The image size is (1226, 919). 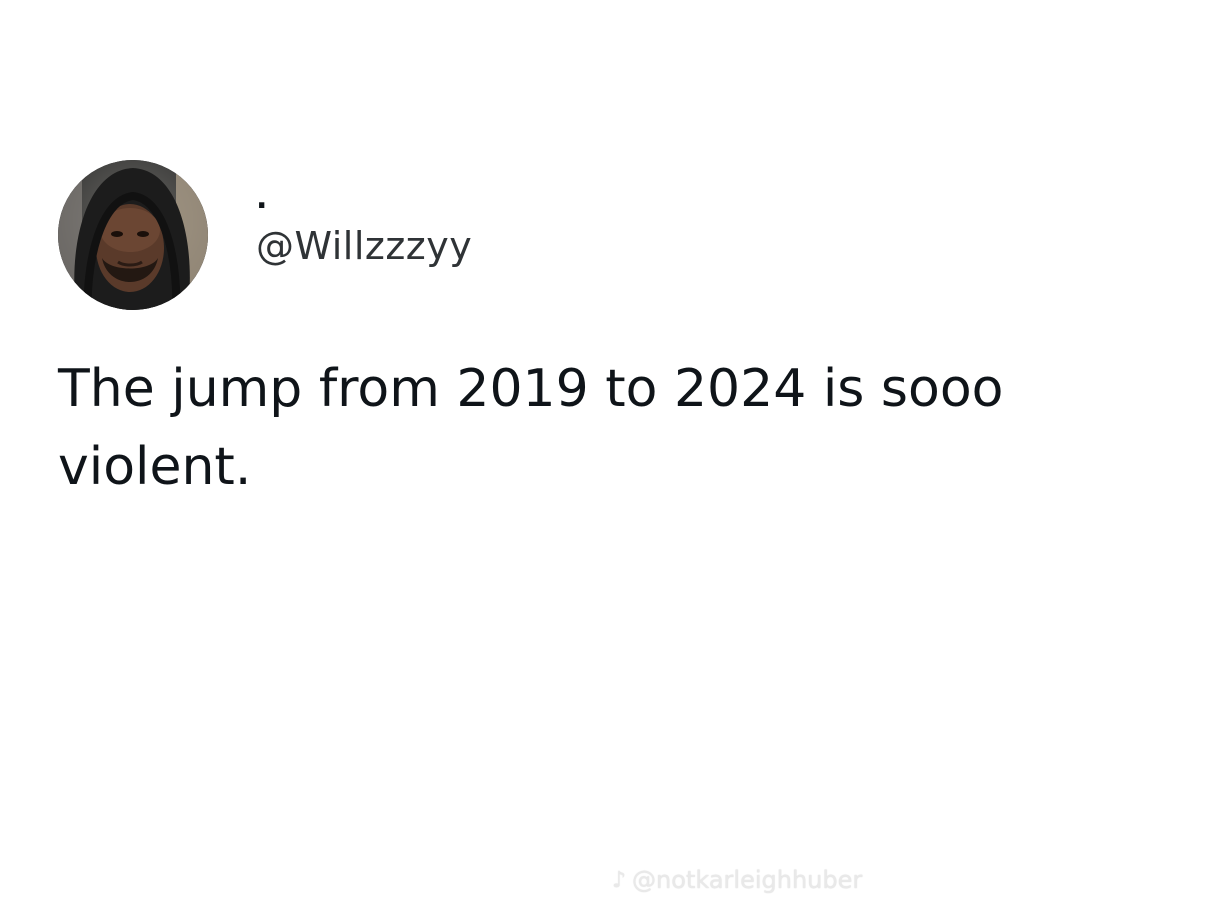 What do you see at coordinates (619, 880) in the screenshot?
I see `tiktok-icon: ♪` at bounding box center [619, 880].